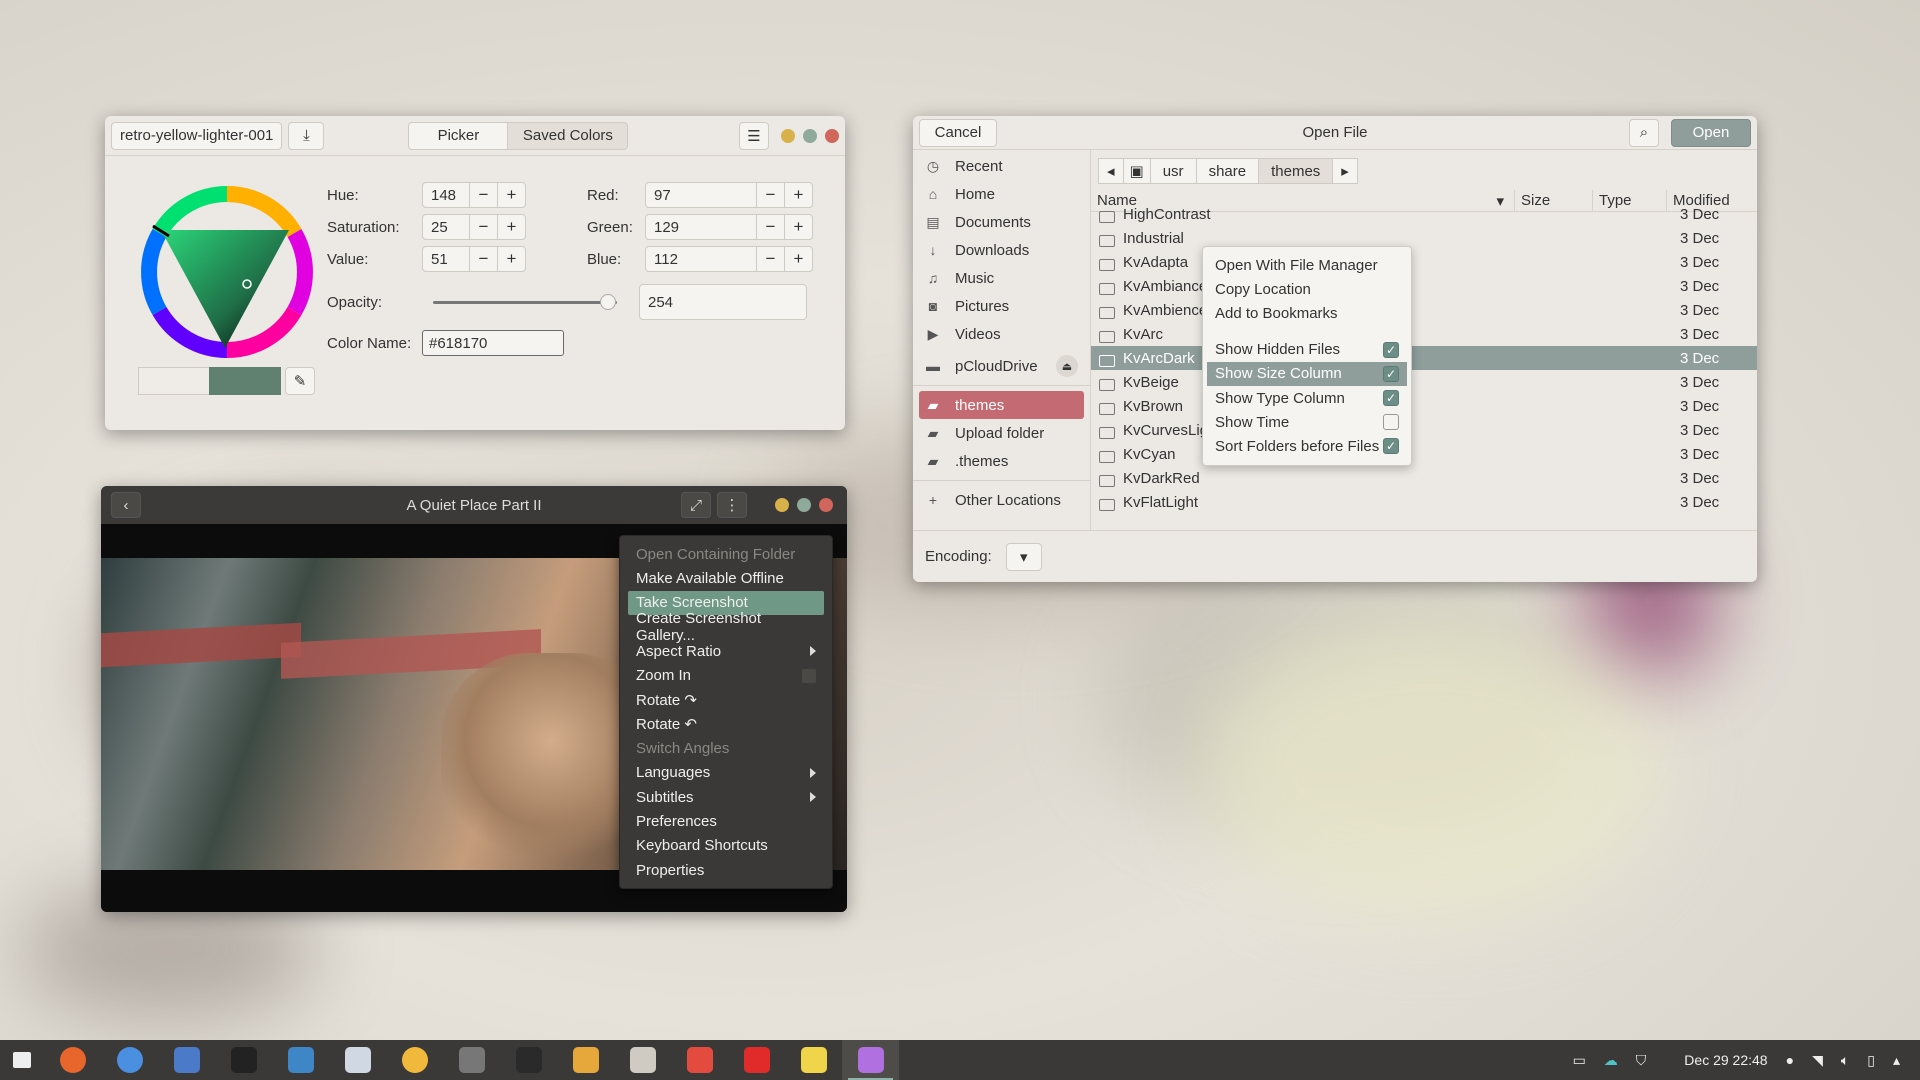 Image resolution: width=1920 pixels, height=1080 pixels. I want to click on files-icon, so click(585, 1060).